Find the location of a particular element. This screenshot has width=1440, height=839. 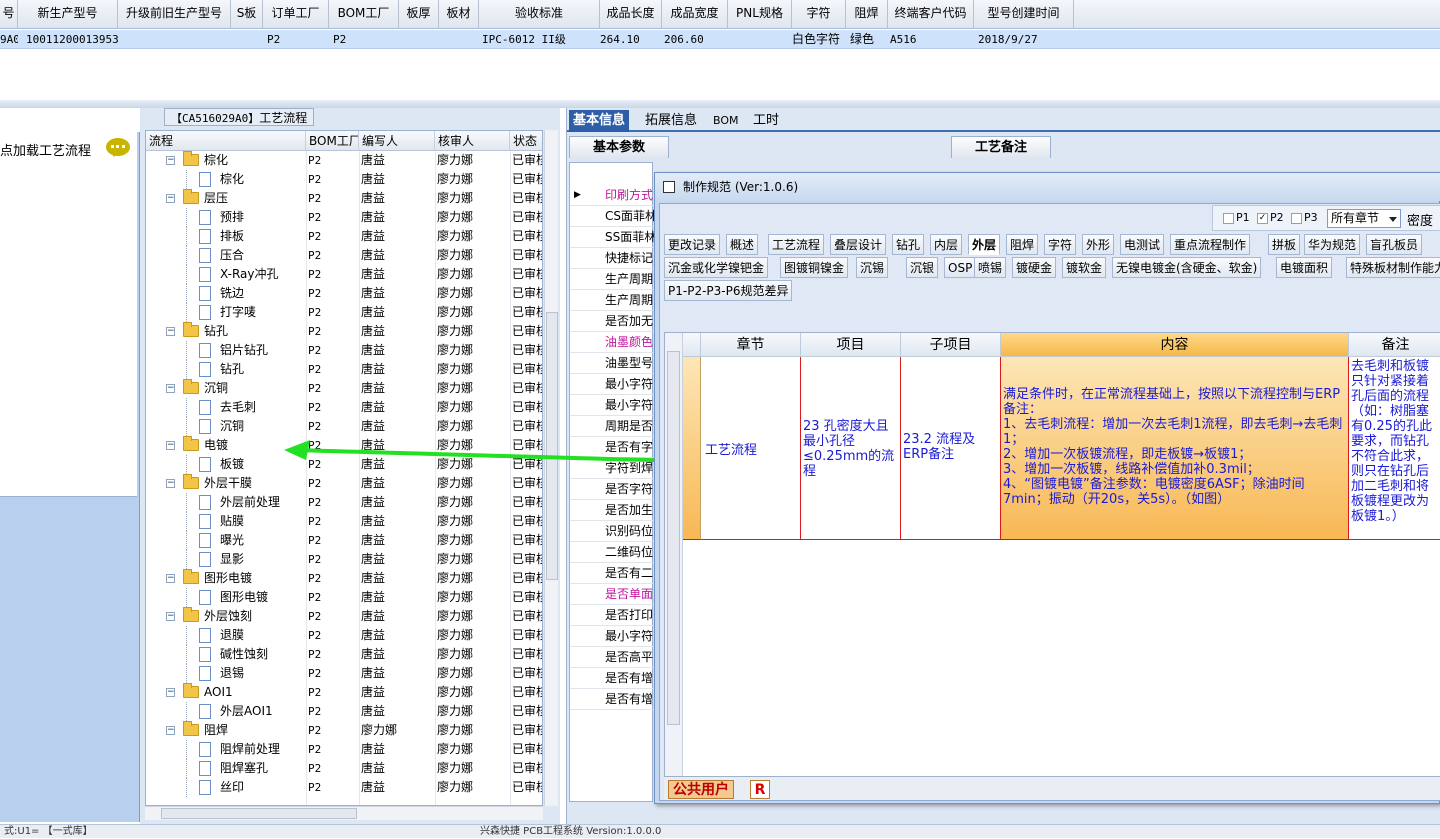

tree-row: 打字唛 P2 唐益 廖力娜 已审核 is located at coordinates (344, 312).